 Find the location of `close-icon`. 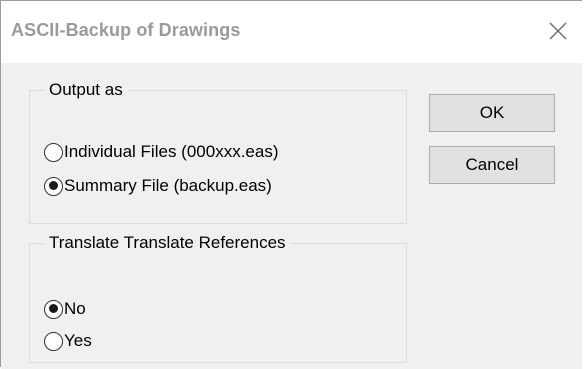

close-icon is located at coordinates (558, 31).